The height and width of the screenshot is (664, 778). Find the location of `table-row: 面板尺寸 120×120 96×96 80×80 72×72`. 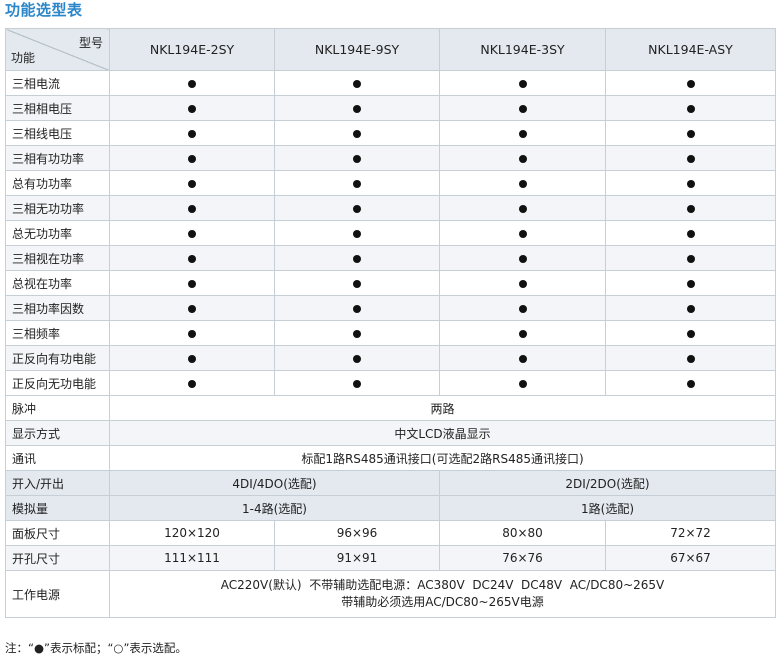

table-row: 面板尺寸 120×120 96×96 80×80 72×72 is located at coordinates (390, 533).